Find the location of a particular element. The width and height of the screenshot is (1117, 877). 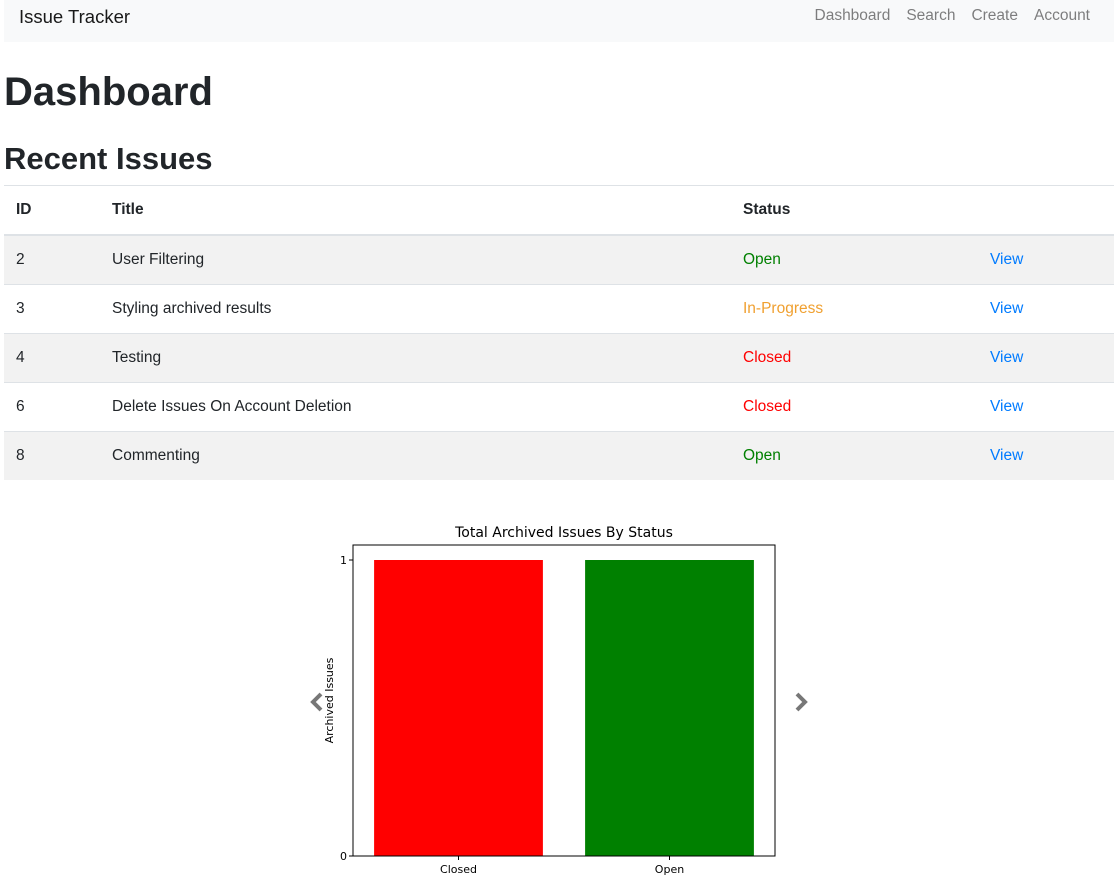

carousel-prev-button is located at coordinates (317, 702).